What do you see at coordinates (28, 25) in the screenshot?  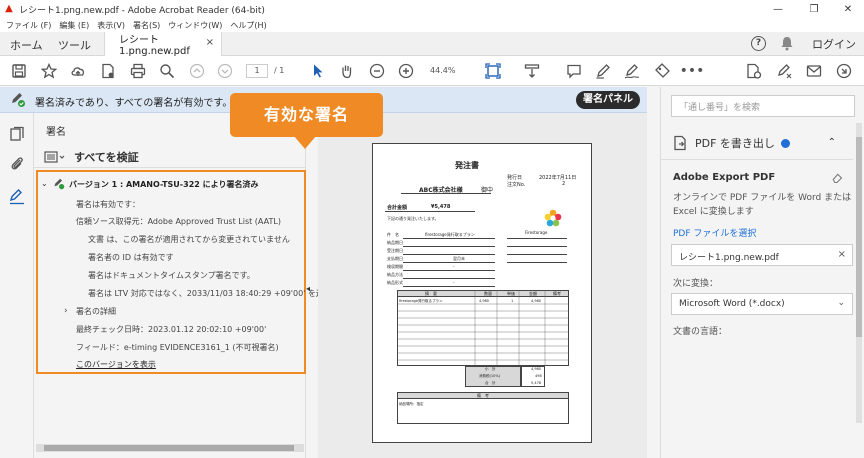 I see `menu-file: ファイル (F)` at bounding box center [28, 25].